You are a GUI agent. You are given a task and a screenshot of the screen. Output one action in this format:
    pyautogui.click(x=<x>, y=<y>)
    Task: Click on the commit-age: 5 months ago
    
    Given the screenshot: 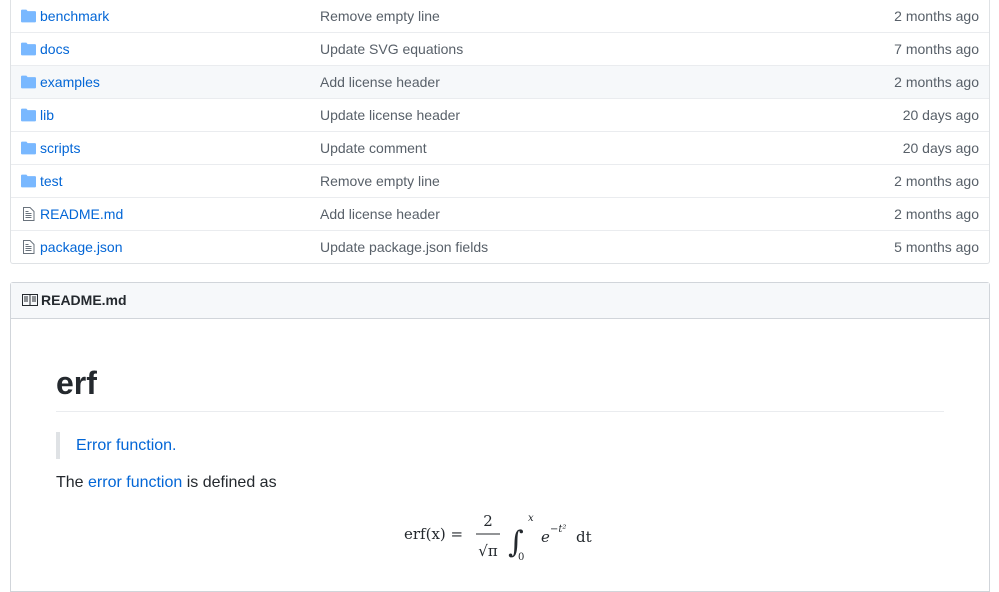 What is the action you would take?
    pyautogui.click(x=936, y=247)
    